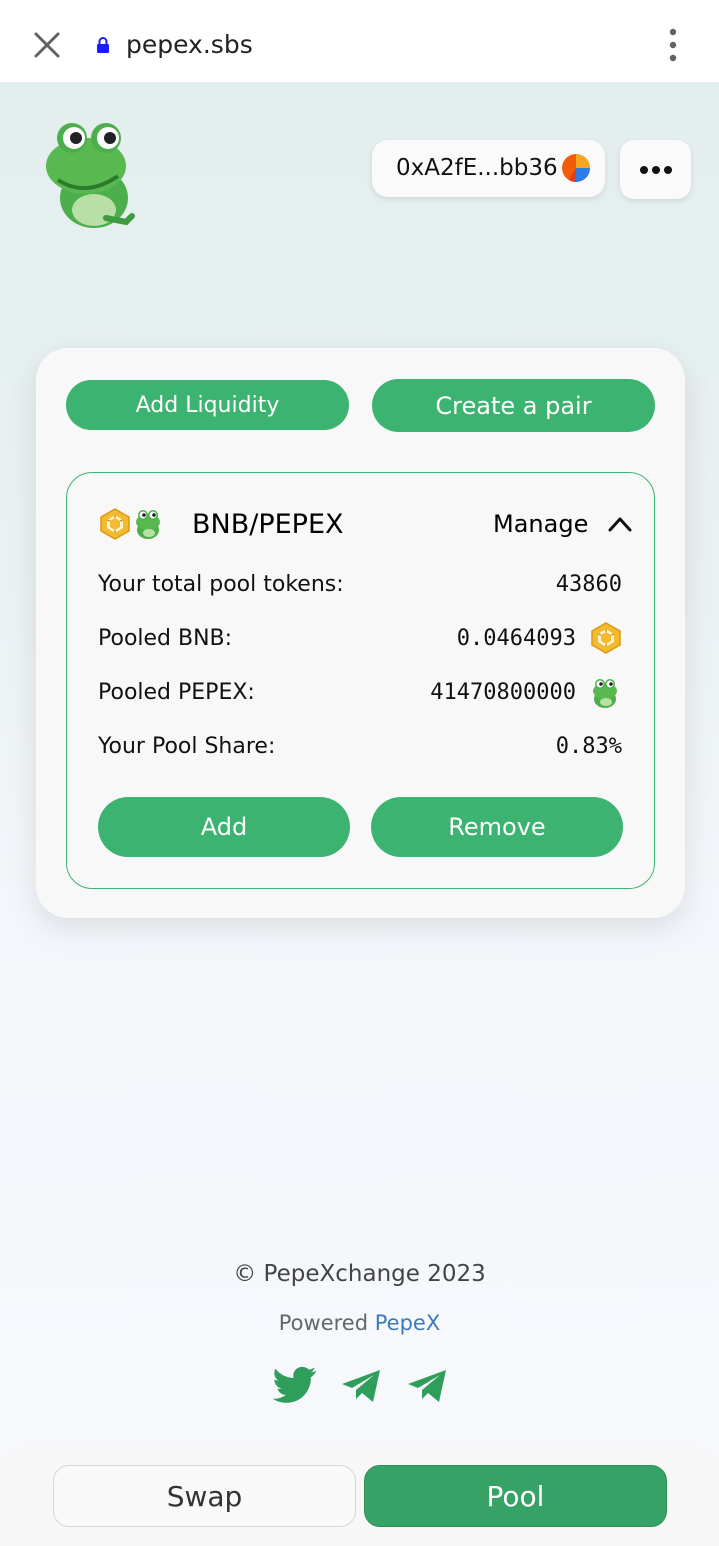 This screenshot has height=1546, width=719. I want to click on close-icon, so click(47, 45).